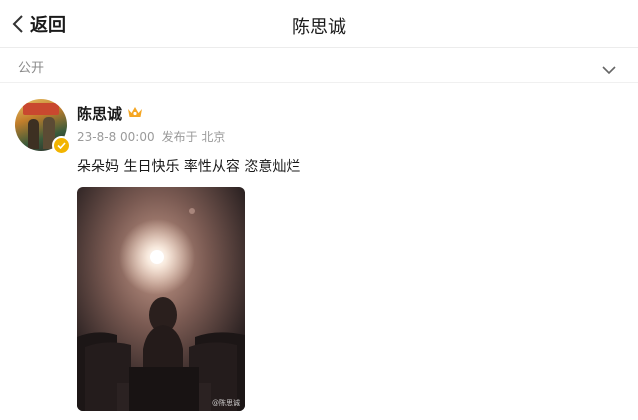 This screenshot has width=638, height=420. What do you see at coordinates (116, 137) in the screenshot?
I see `post-date: 23-8-8 00:00` at bounding box center [116, 137].